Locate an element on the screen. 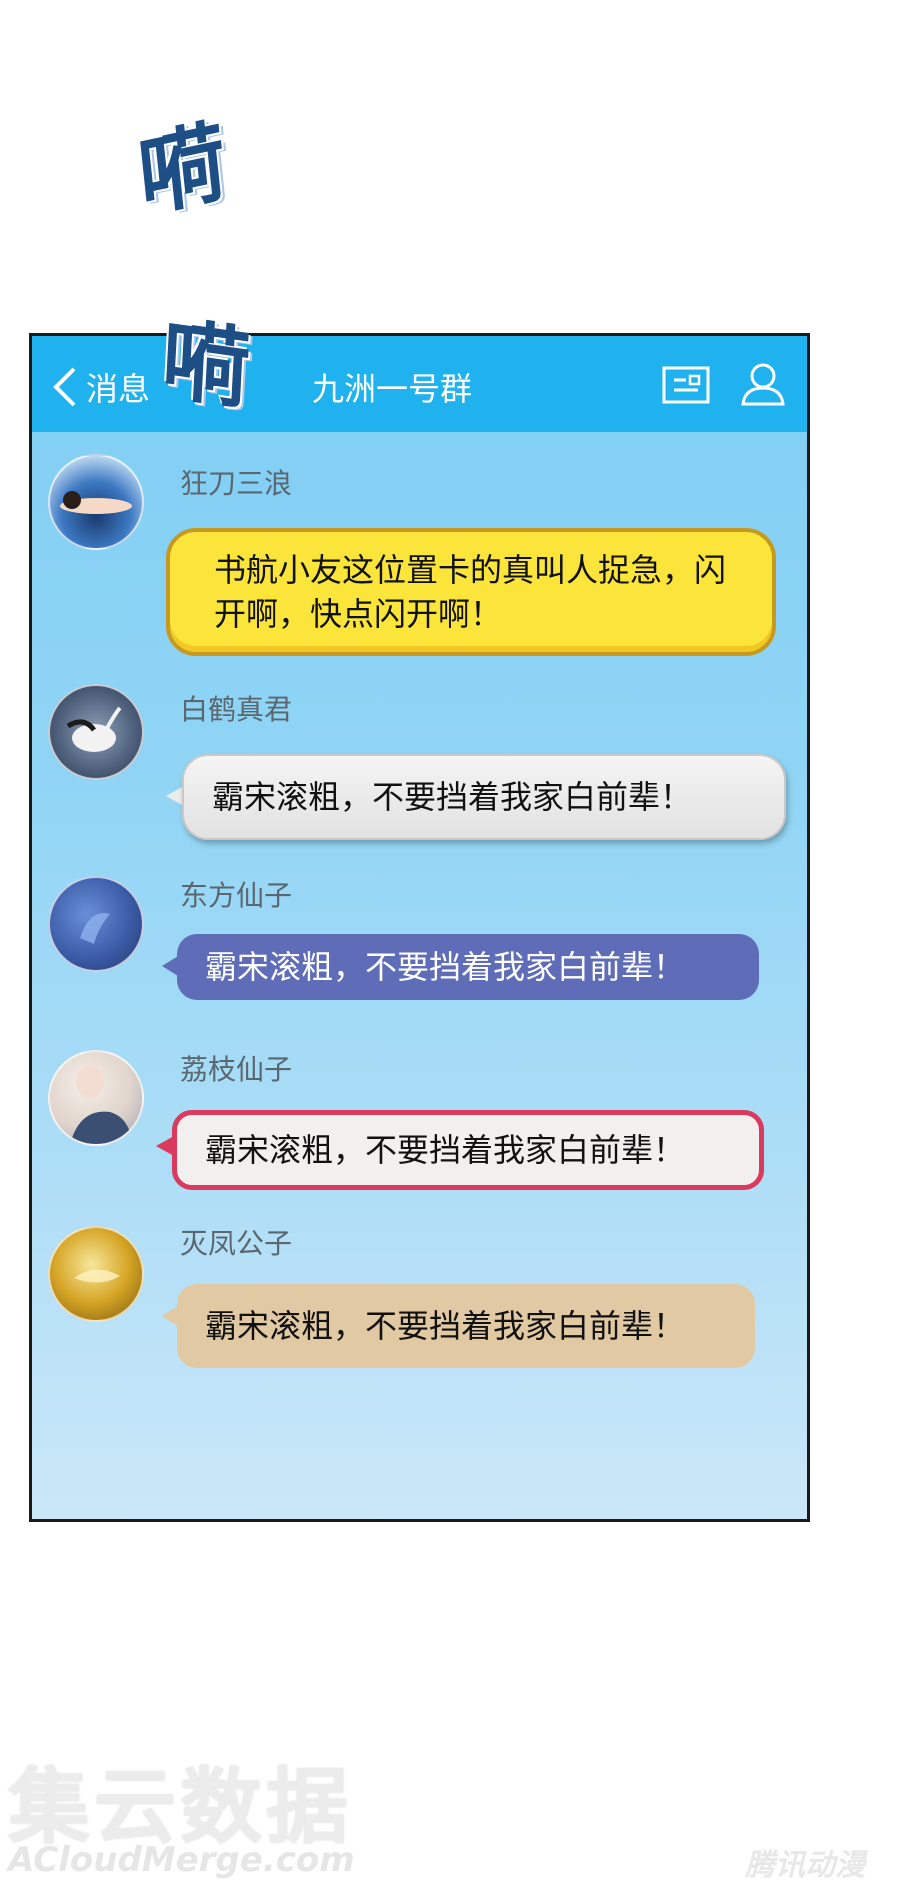 Image resolution: width=900 pixels, height=1889 pixels. sender-name: 东方仙子 is located at coordinates (236, 895).